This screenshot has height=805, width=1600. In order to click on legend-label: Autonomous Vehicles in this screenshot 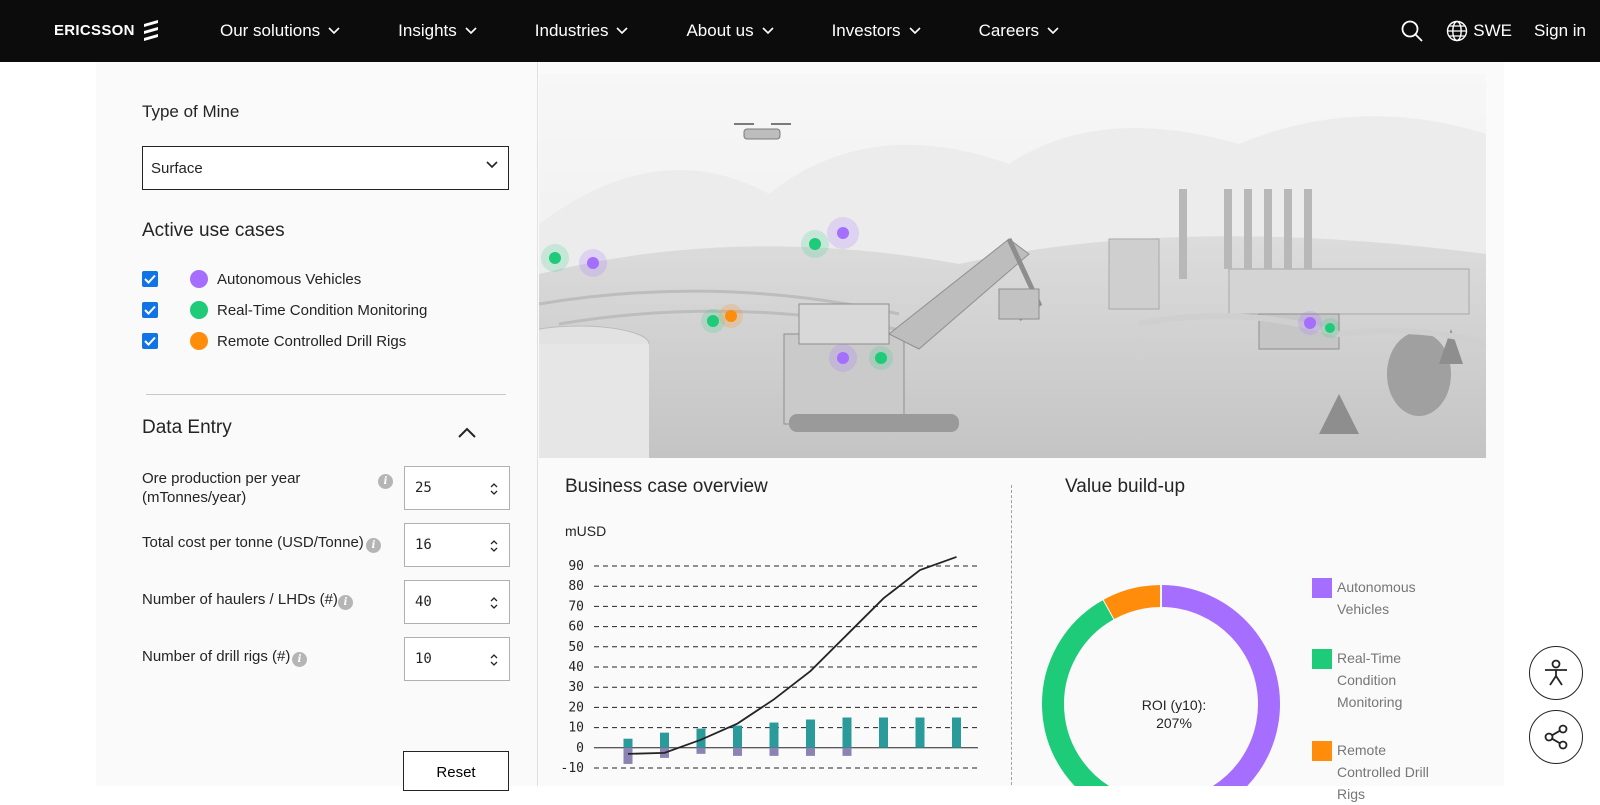, I will do `click(1376, 598)`.